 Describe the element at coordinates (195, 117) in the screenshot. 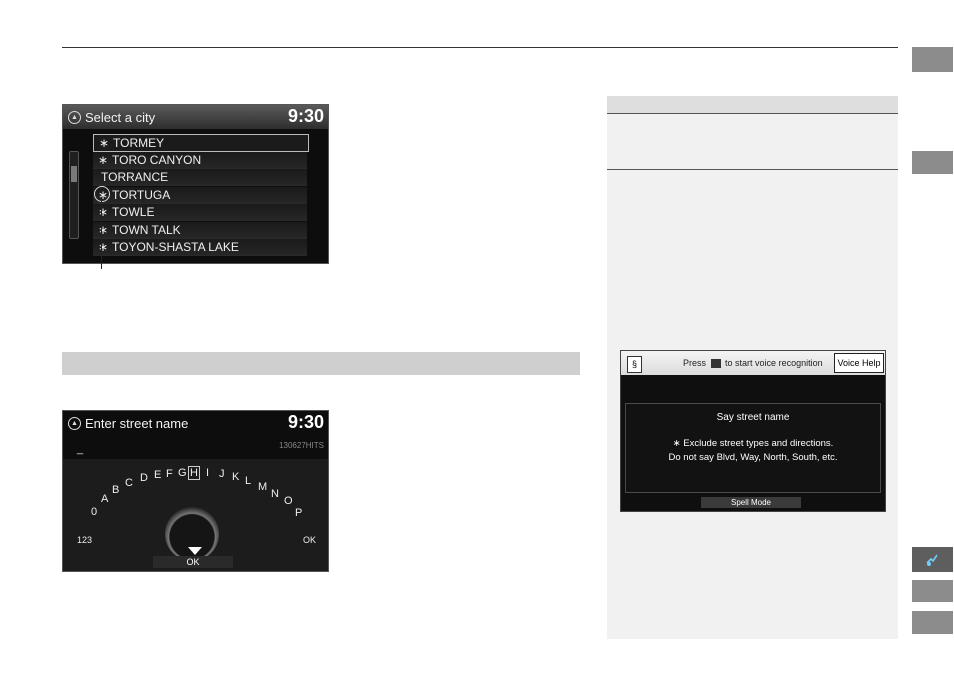

I see `city-screen-header: ▲ Select a city 9:30` at that location.